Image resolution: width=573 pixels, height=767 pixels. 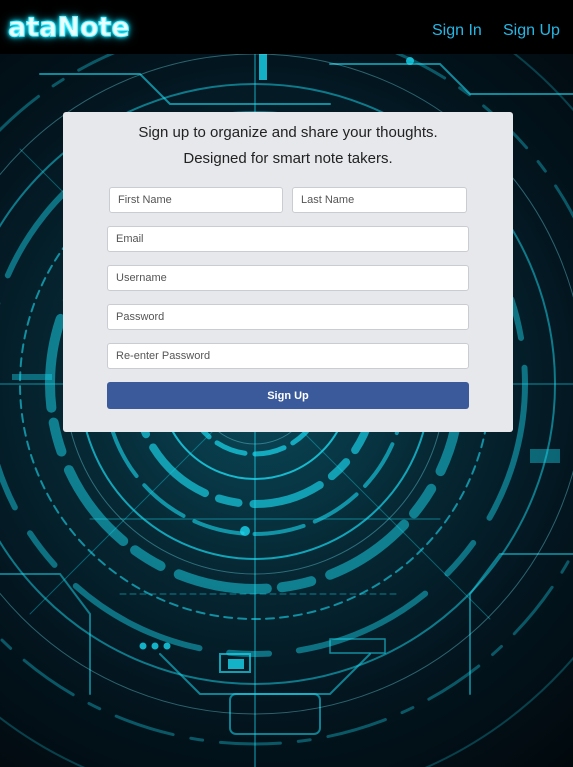 What do you see at coordinates (288, 356) in the screenshot?
I see `reenter-password-field` at bounding box center [288, 356].